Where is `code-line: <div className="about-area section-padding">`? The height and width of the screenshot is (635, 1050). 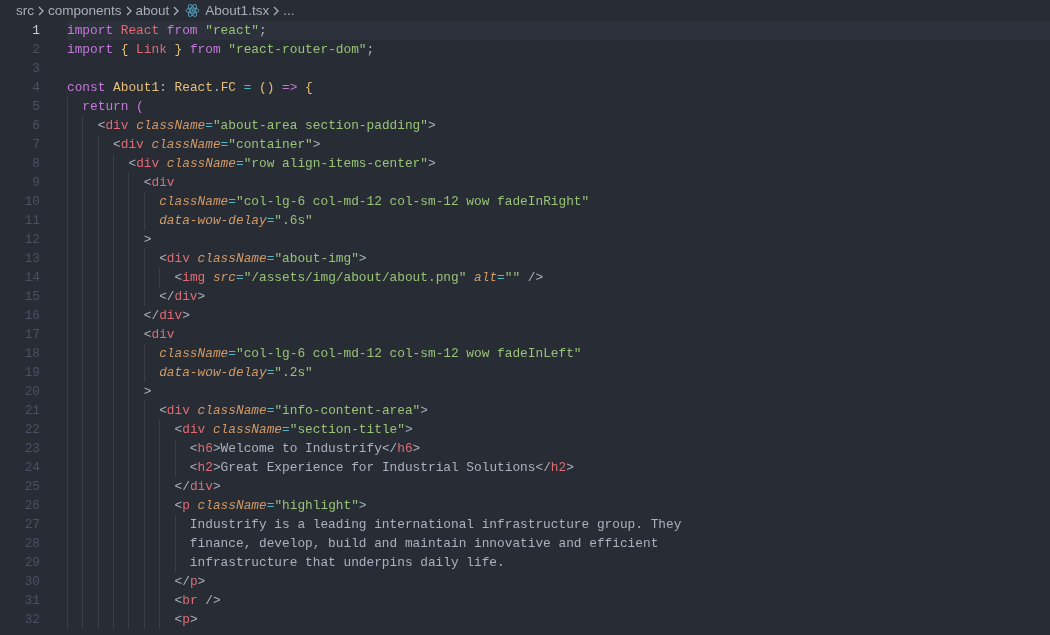 code-line: <div className="about-area section-padding"> is located at coordinates (266, 125).